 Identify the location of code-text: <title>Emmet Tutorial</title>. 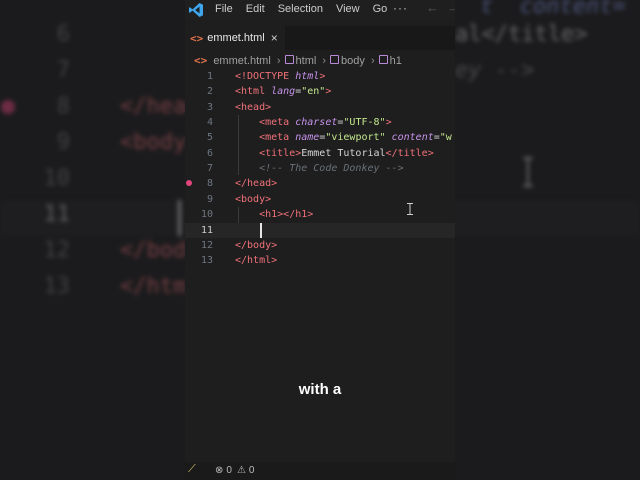
(334, 153).